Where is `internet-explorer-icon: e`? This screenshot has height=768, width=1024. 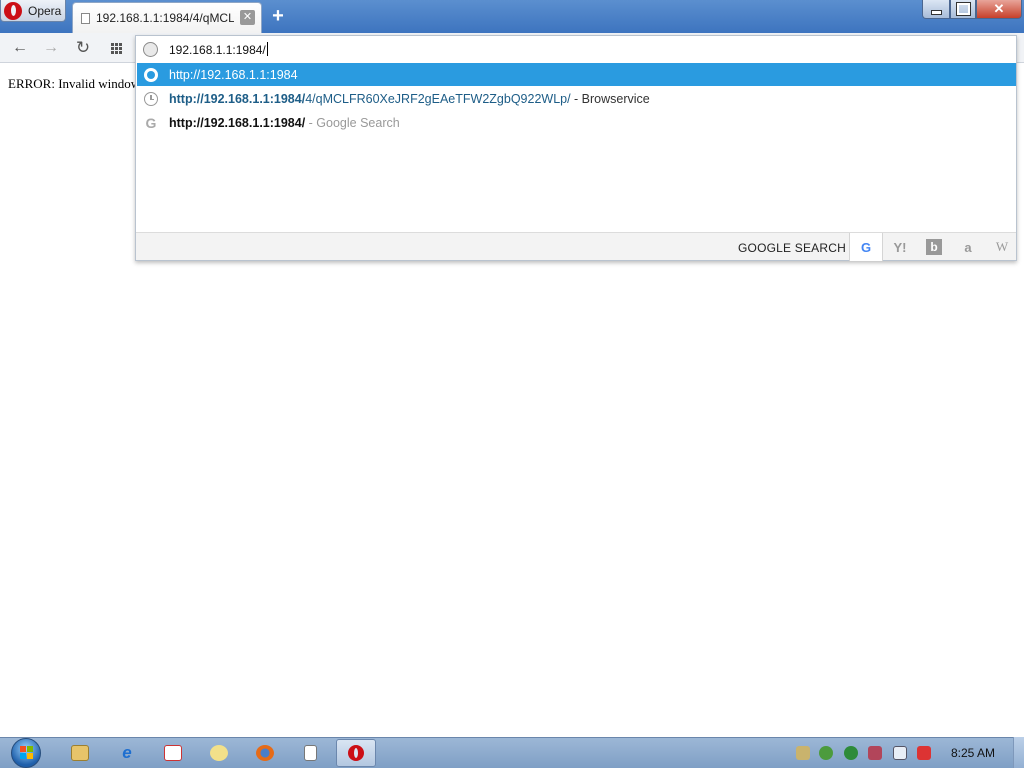 internet-explorer-icon: e is located at coordinates (127, 752).